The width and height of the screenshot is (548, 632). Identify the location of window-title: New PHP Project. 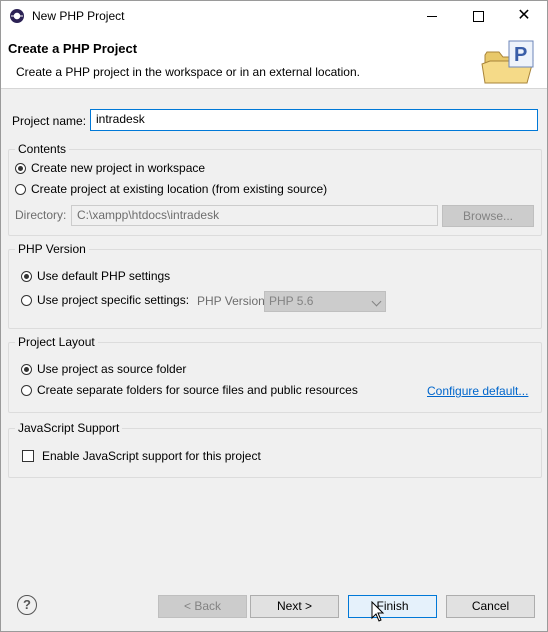
(78, 16).